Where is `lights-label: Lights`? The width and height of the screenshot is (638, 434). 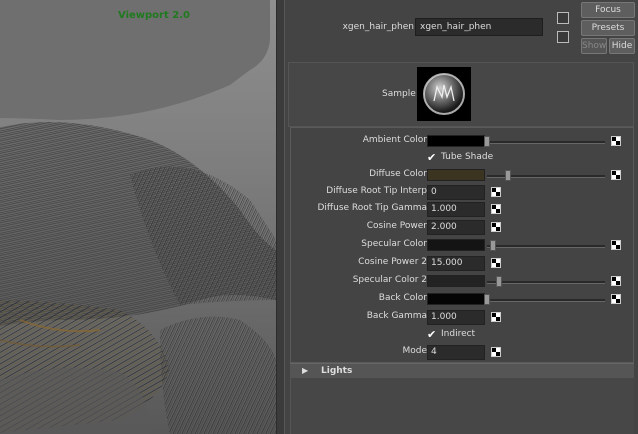 lights-label: Lights is located at coordinates (337, 371).